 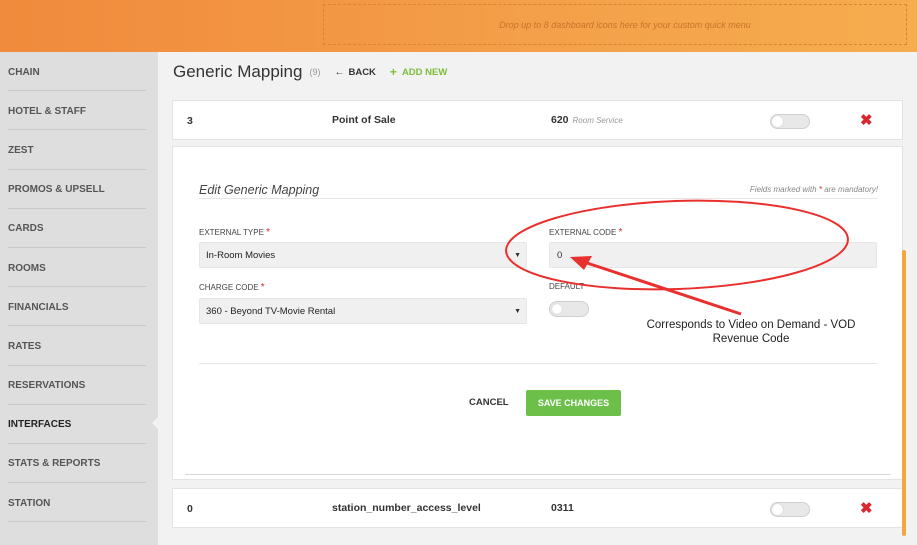 I want to click on cancel-button: CANCEL, so click(x=489, y=402).